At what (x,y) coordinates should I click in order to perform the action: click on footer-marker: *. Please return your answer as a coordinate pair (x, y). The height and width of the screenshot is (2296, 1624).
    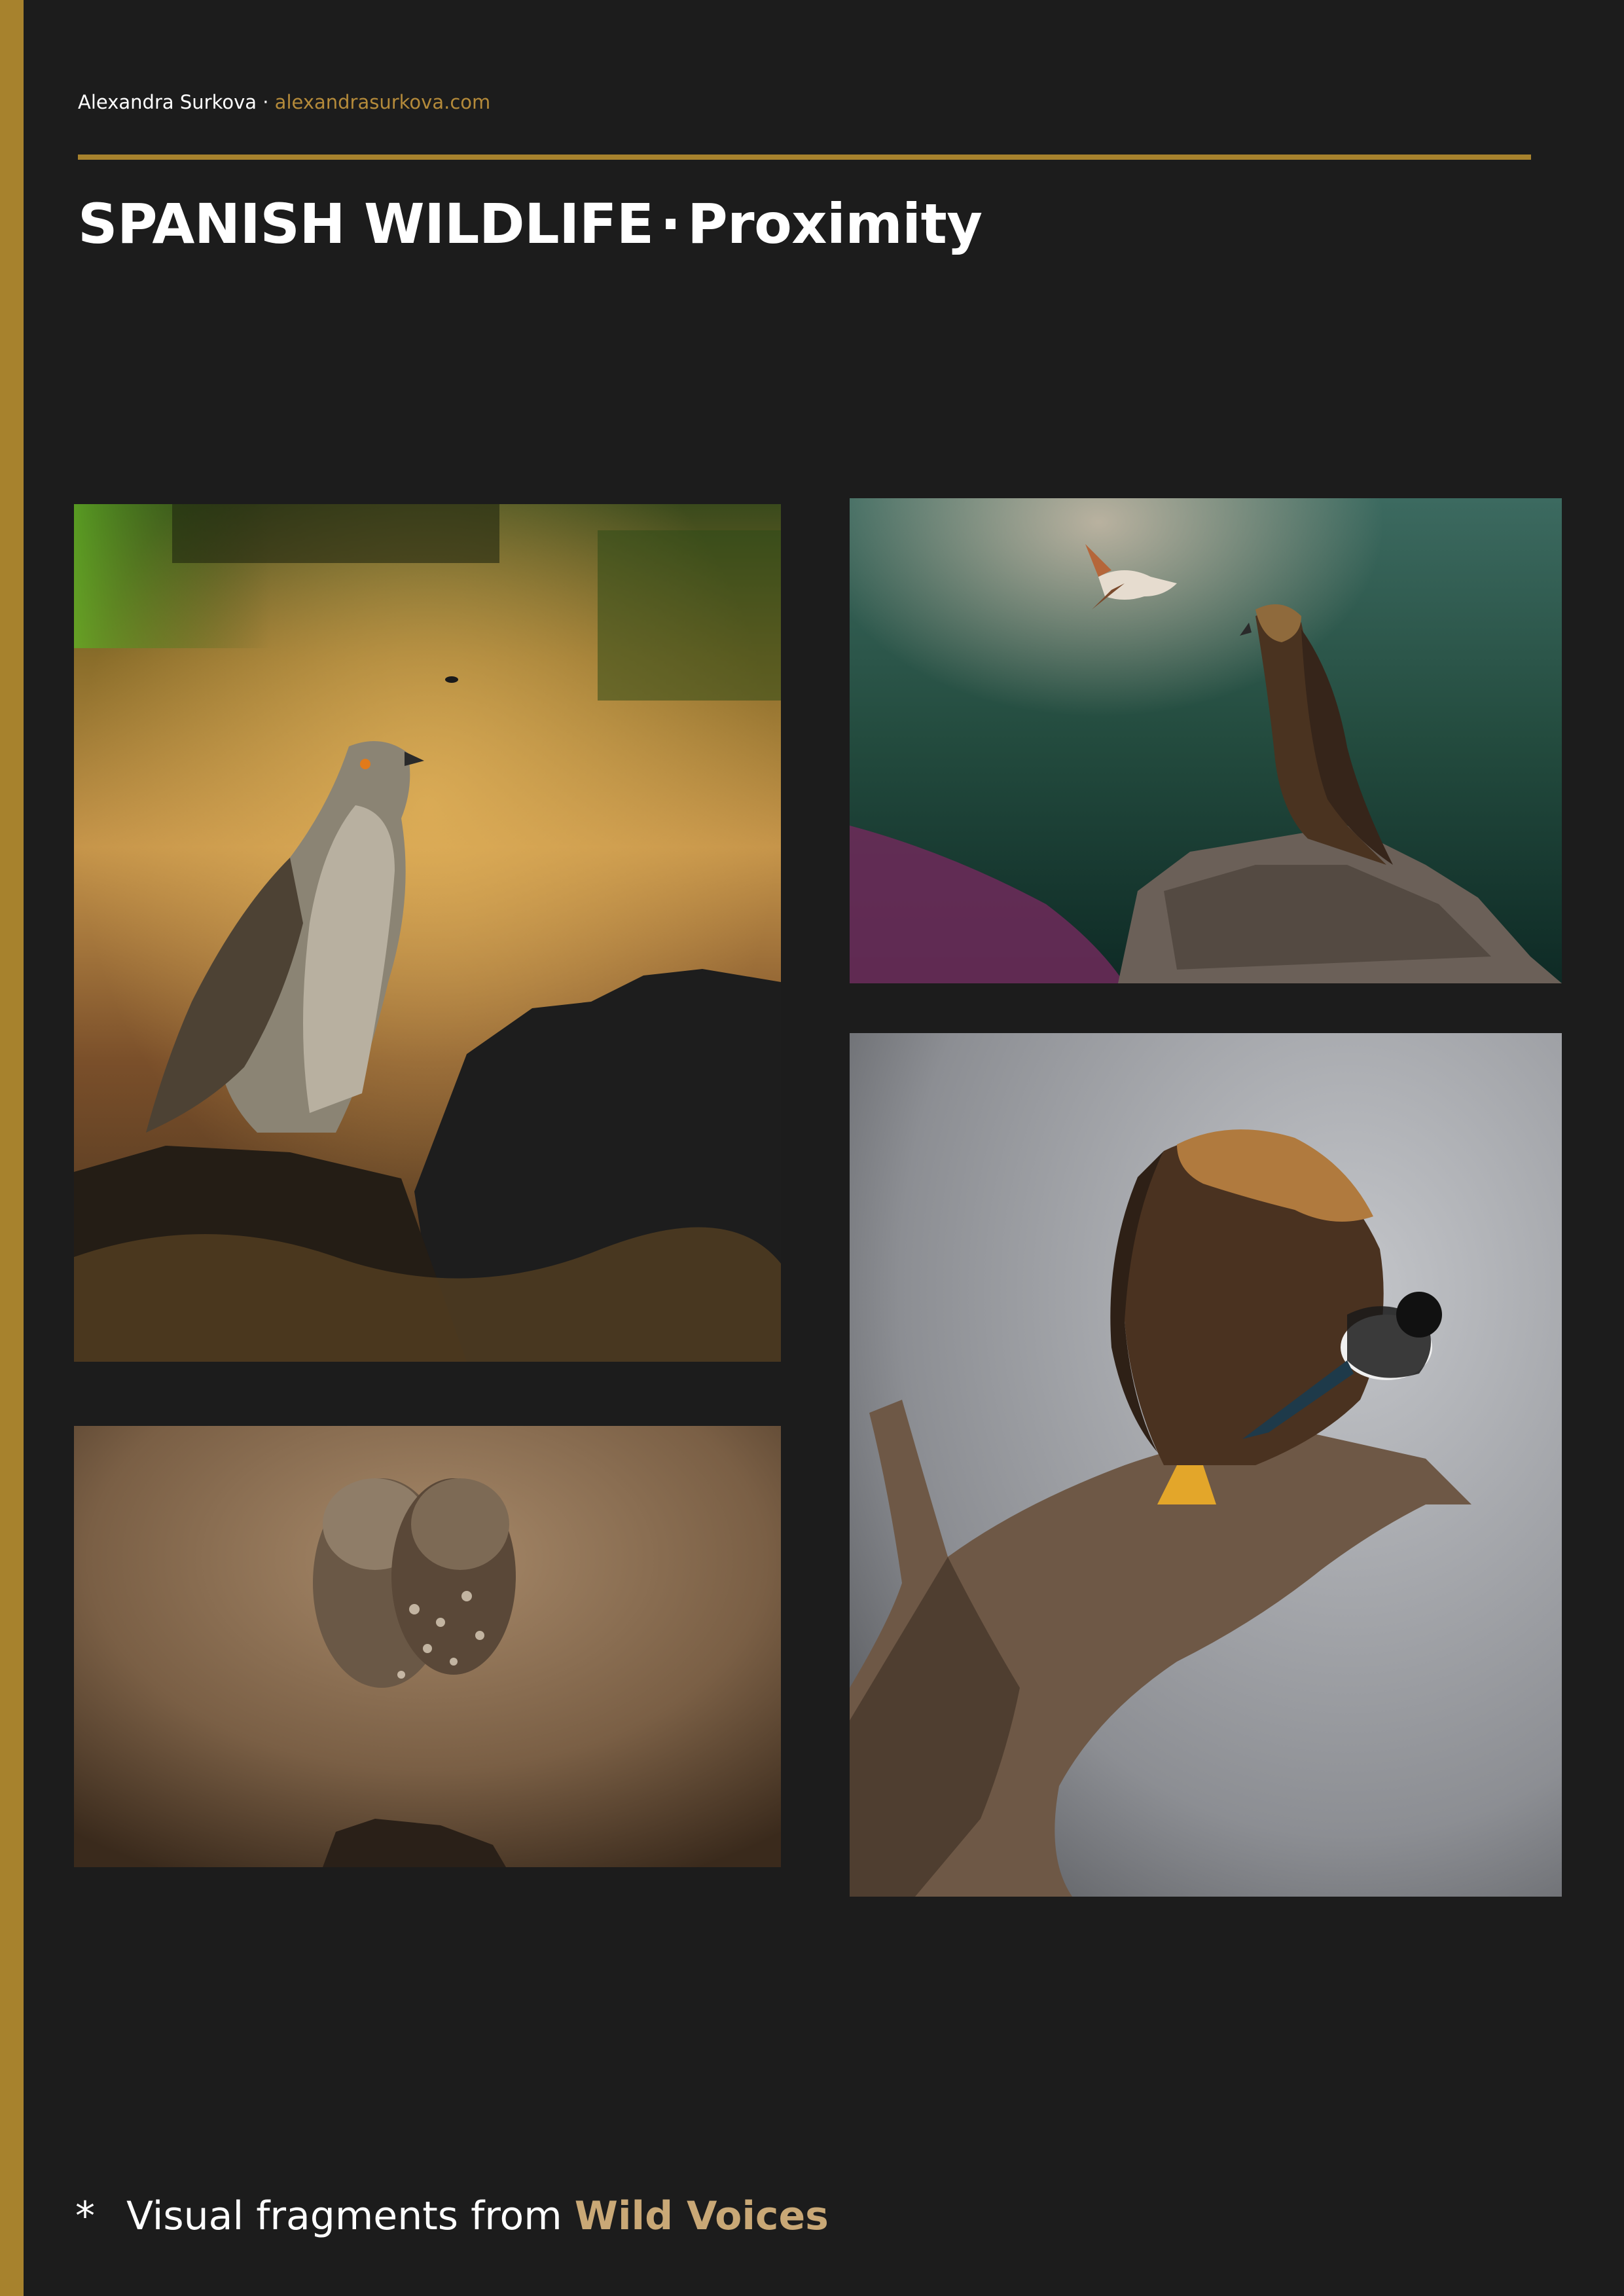
    Looking at the image, I should click on (85, 2216).